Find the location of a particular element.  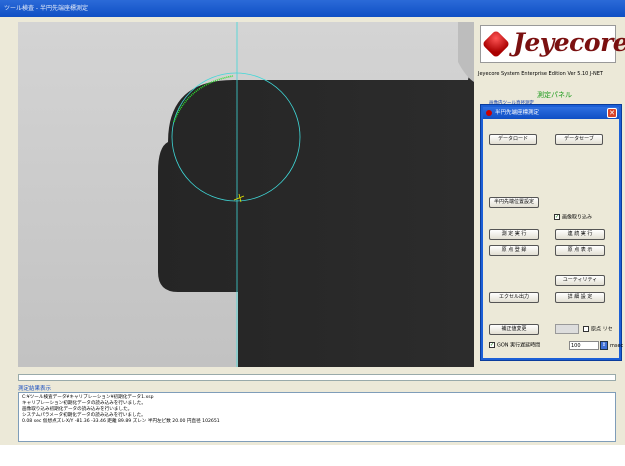

panel-title: 測定パネル is located at coordinates (554, 95).